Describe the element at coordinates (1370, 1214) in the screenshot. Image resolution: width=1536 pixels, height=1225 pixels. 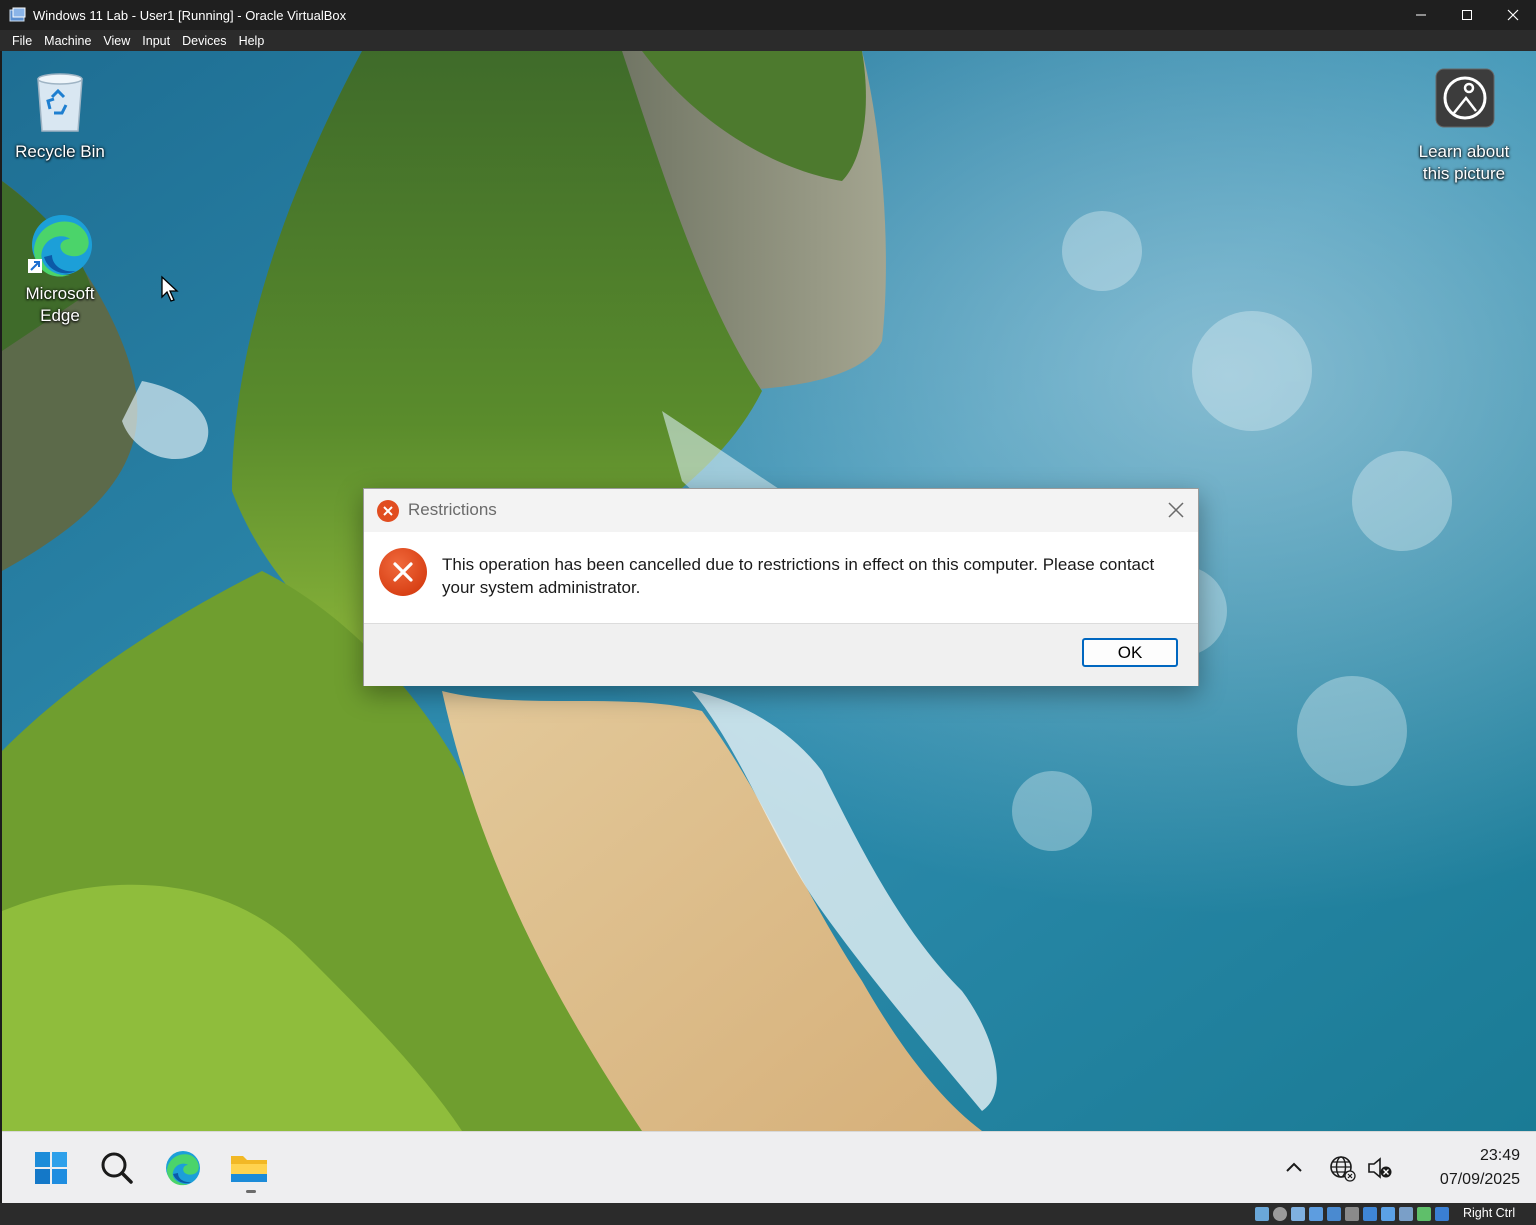
I see `display-icon` at that location.